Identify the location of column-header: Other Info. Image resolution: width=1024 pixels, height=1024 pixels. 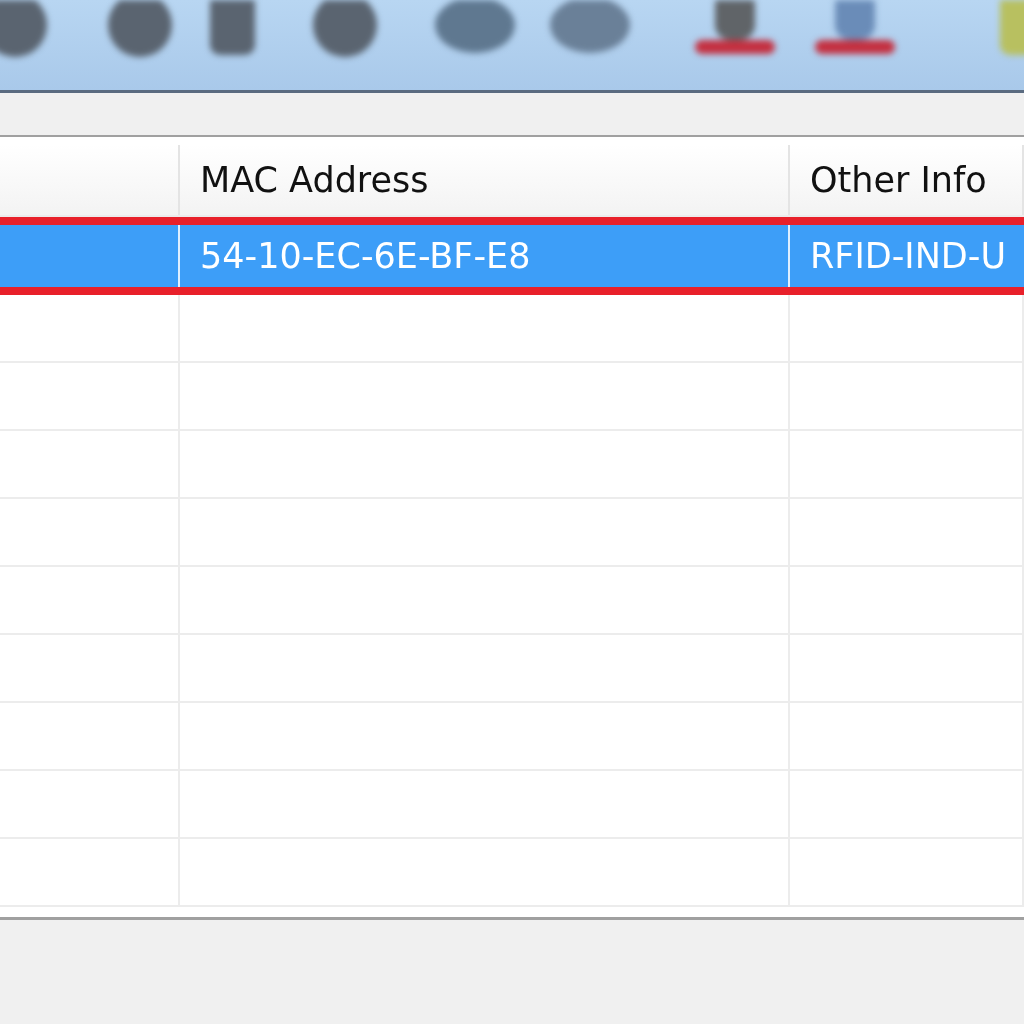
(907, 180).